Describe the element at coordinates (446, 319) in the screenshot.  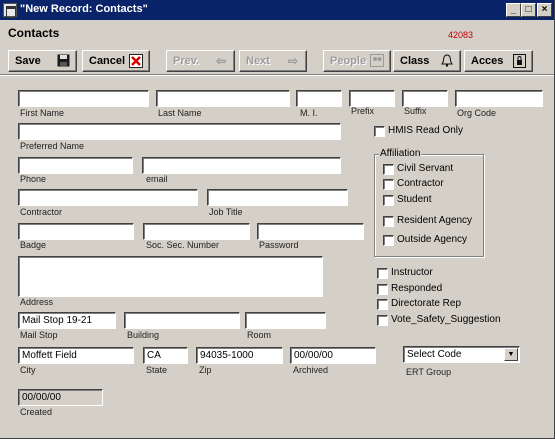
I see `vote-safety-suggestion-label: Vote_Safety_Suggestion` at that location.